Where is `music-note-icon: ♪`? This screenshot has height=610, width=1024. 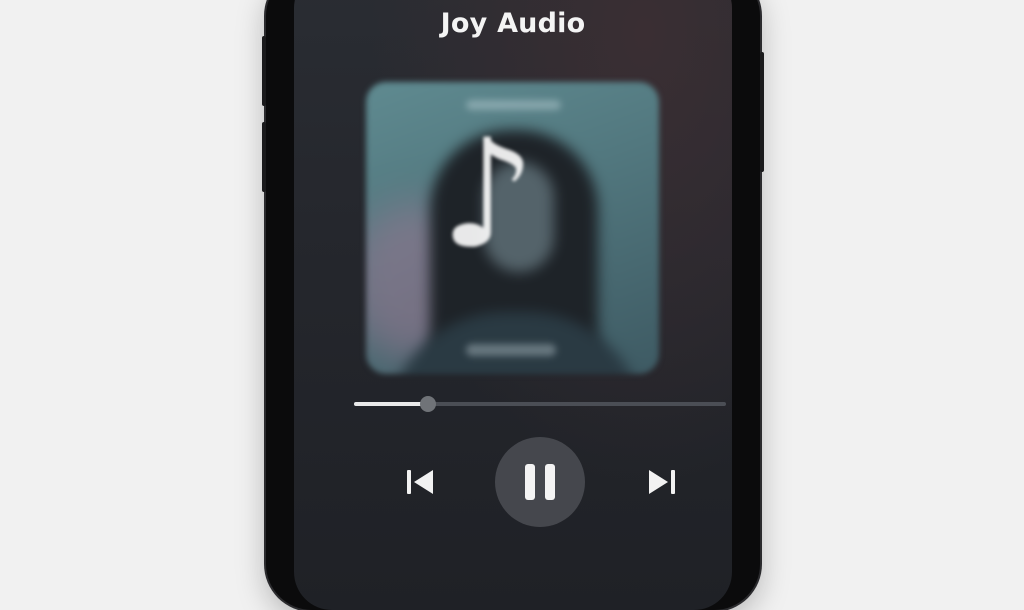 music-note-icon: ♪ is located at coordinates (488, 195).